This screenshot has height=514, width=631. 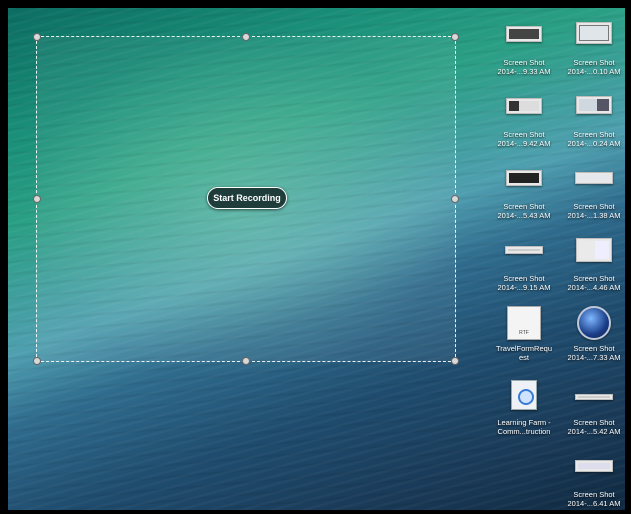 What do you see at coordinates (524, 71) in the screenshot?
I see `file-date: 2014-...9.33 AM` at bounding box center [524, 71].